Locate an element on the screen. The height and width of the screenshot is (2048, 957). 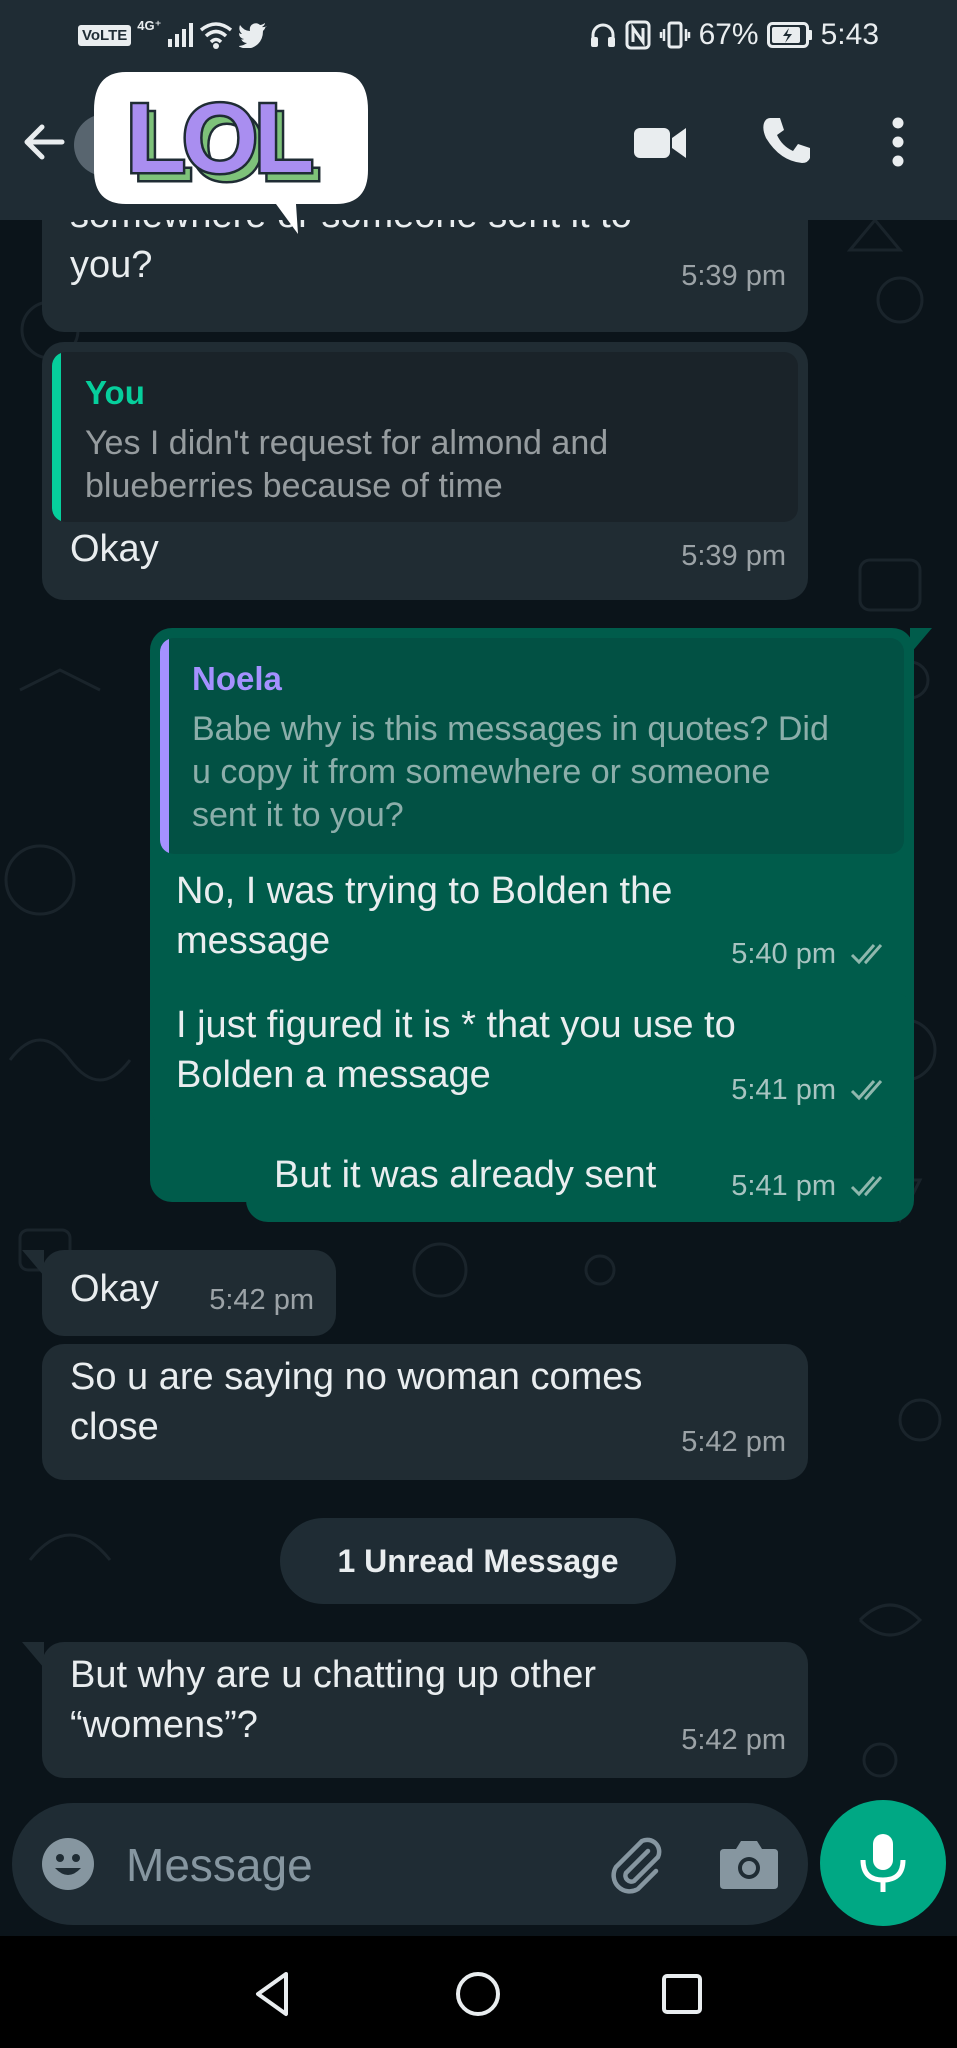
message-text: No, I was trying to Bolden the message is located at coordinates (424, 916).